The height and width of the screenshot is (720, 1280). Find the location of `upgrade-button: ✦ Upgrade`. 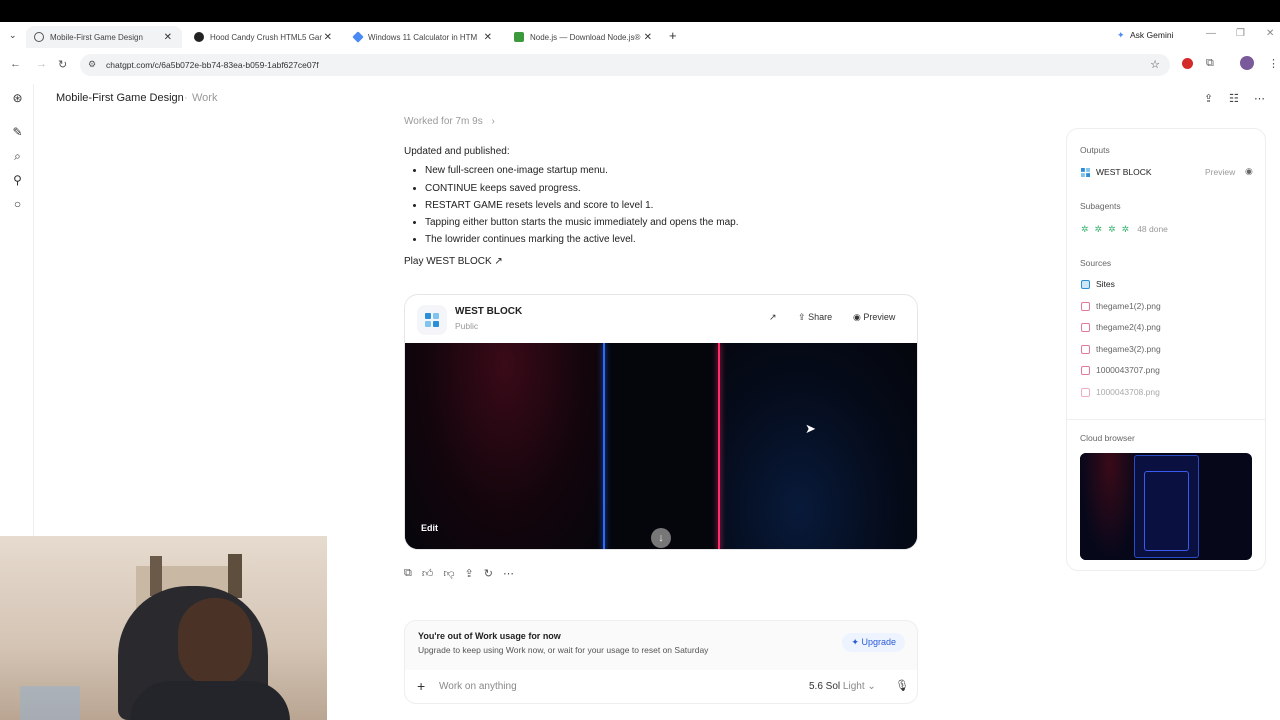

upgrade-button: ✦ Upgrade is located at coordinates (873, 642).